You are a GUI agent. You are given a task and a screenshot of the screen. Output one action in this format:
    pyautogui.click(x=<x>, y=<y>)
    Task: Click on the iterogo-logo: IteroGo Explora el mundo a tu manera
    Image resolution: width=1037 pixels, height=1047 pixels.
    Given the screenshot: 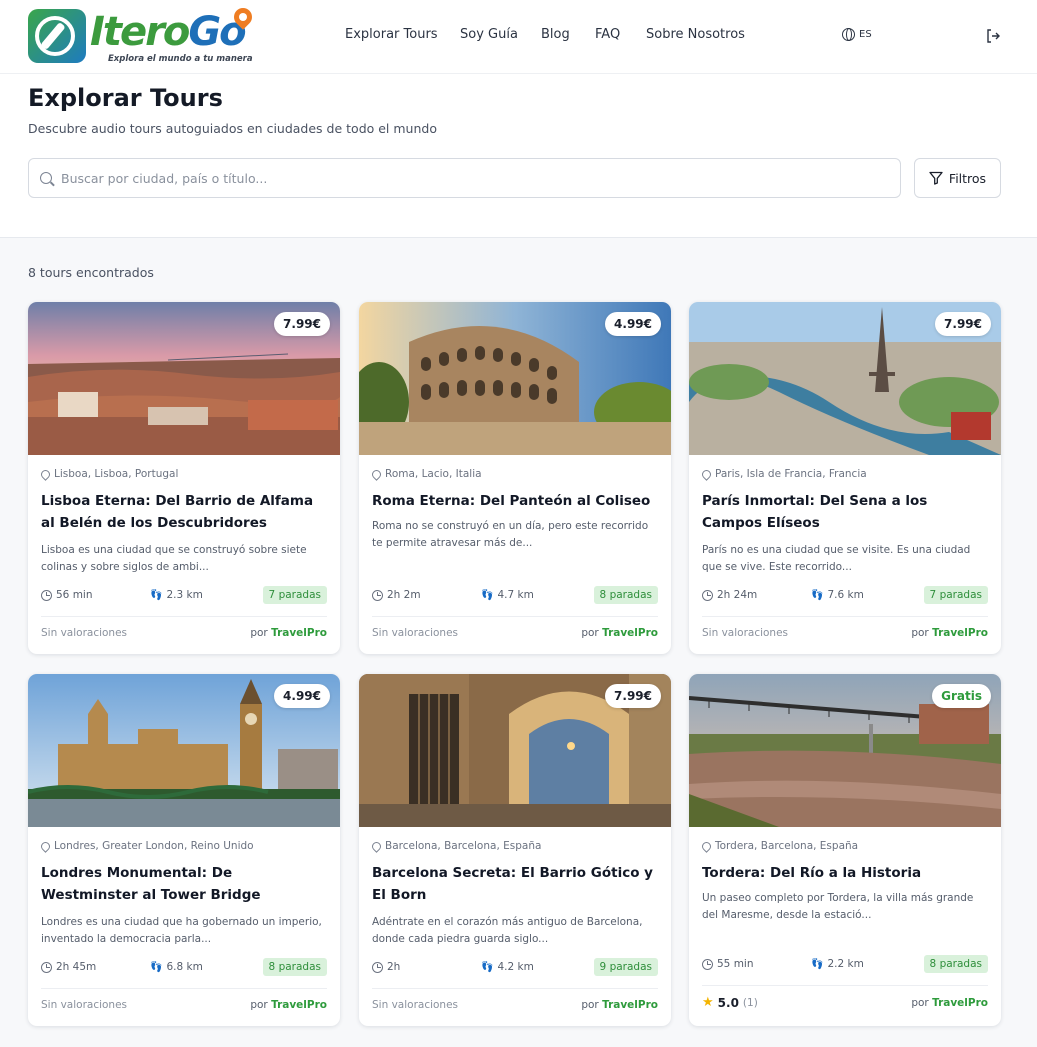 What is the action you would take?
    pyautogui.click(x=143, y=35)
    